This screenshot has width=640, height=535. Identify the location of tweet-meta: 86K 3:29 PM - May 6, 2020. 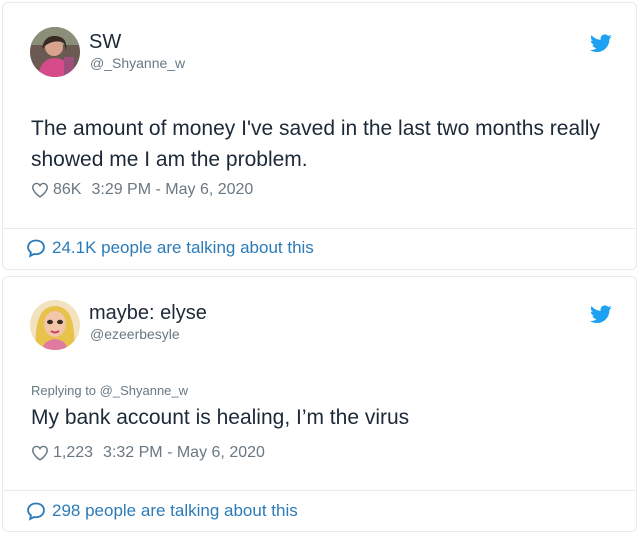
(142, 190).